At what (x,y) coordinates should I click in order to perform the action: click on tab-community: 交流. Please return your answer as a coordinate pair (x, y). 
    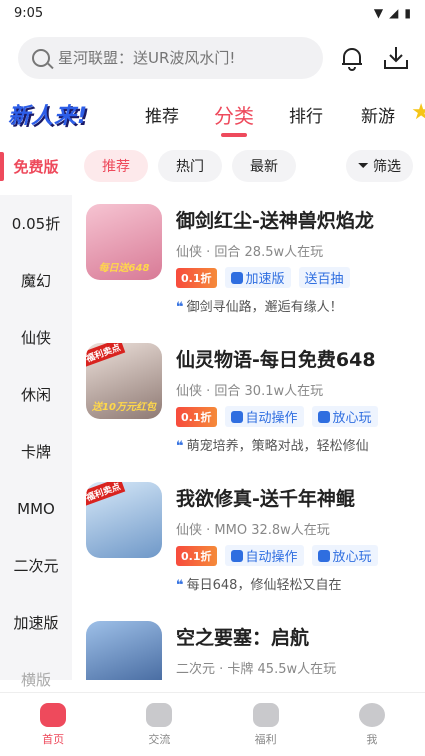
    Looking at the image, I should click on (159, 724).